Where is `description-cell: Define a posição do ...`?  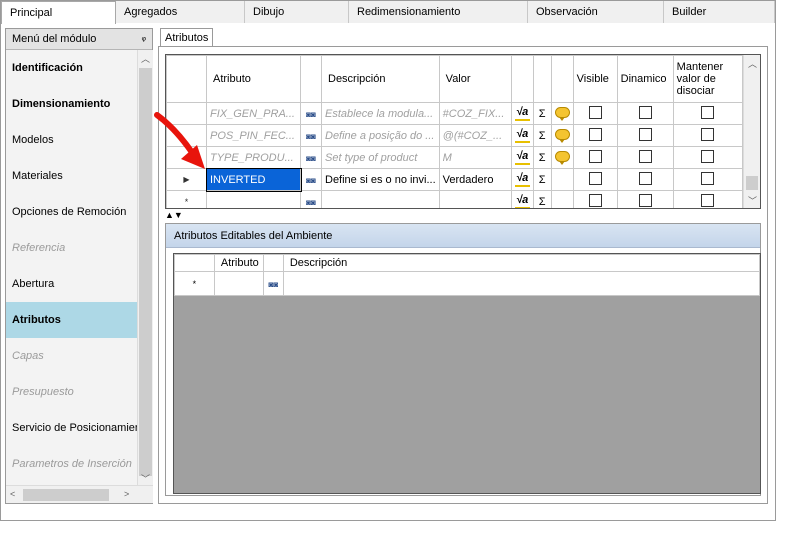 description-cell: Define a posição do ... is located at coordinates (380, 135).